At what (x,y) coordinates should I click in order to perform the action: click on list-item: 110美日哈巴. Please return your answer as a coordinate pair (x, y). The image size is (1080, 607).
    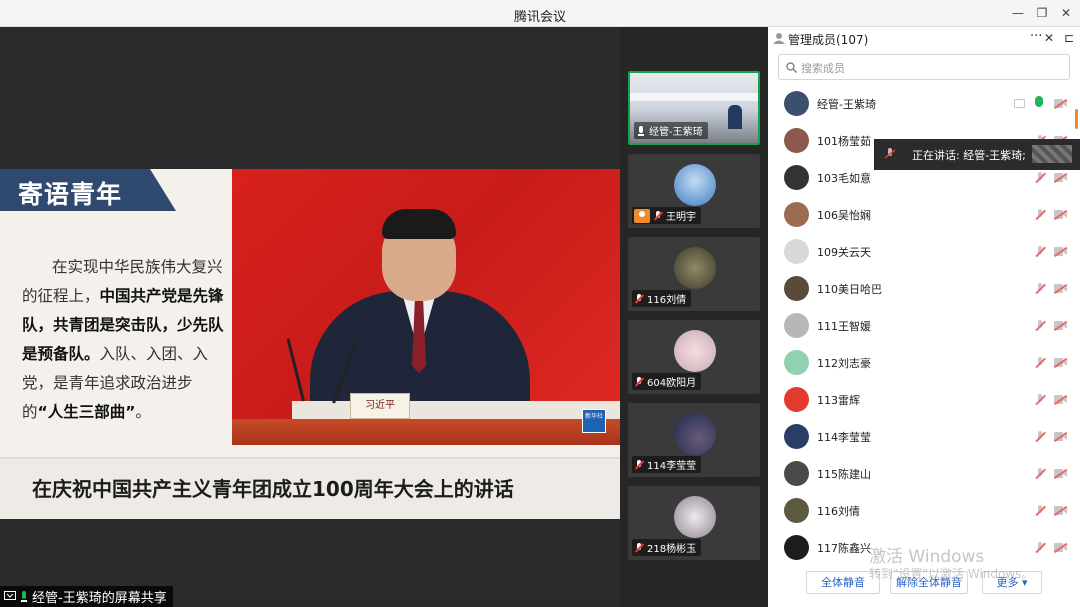
    Looking at the image, I should click on (924, 288).